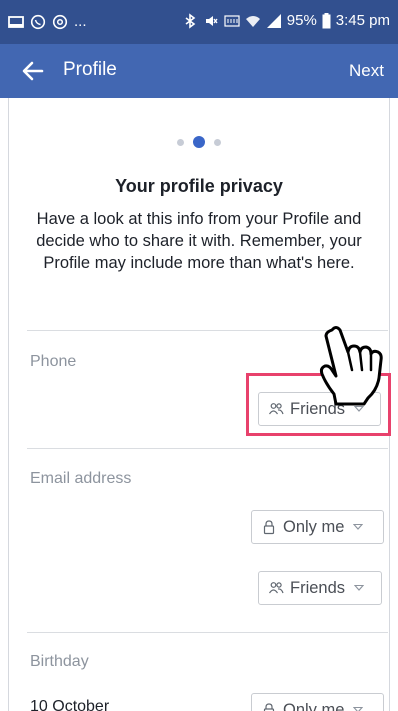 Image resolution: width=398 pixels, height=711 pixels. What do you see at coordinates (90, 69) in the screenshot?
I see `app-title: Profile` at bounding box center [90, 69].